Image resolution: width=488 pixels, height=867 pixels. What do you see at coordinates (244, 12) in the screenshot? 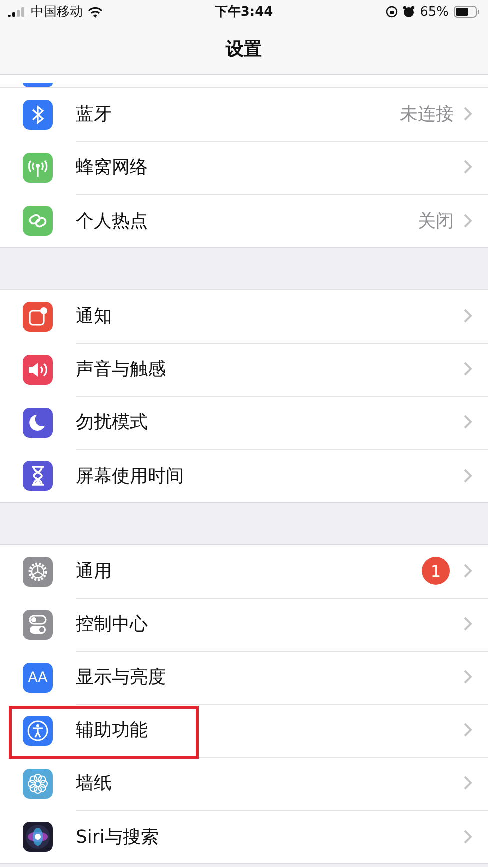
I see `clock-time: 下午3:44` at bounding box center [244, 12].